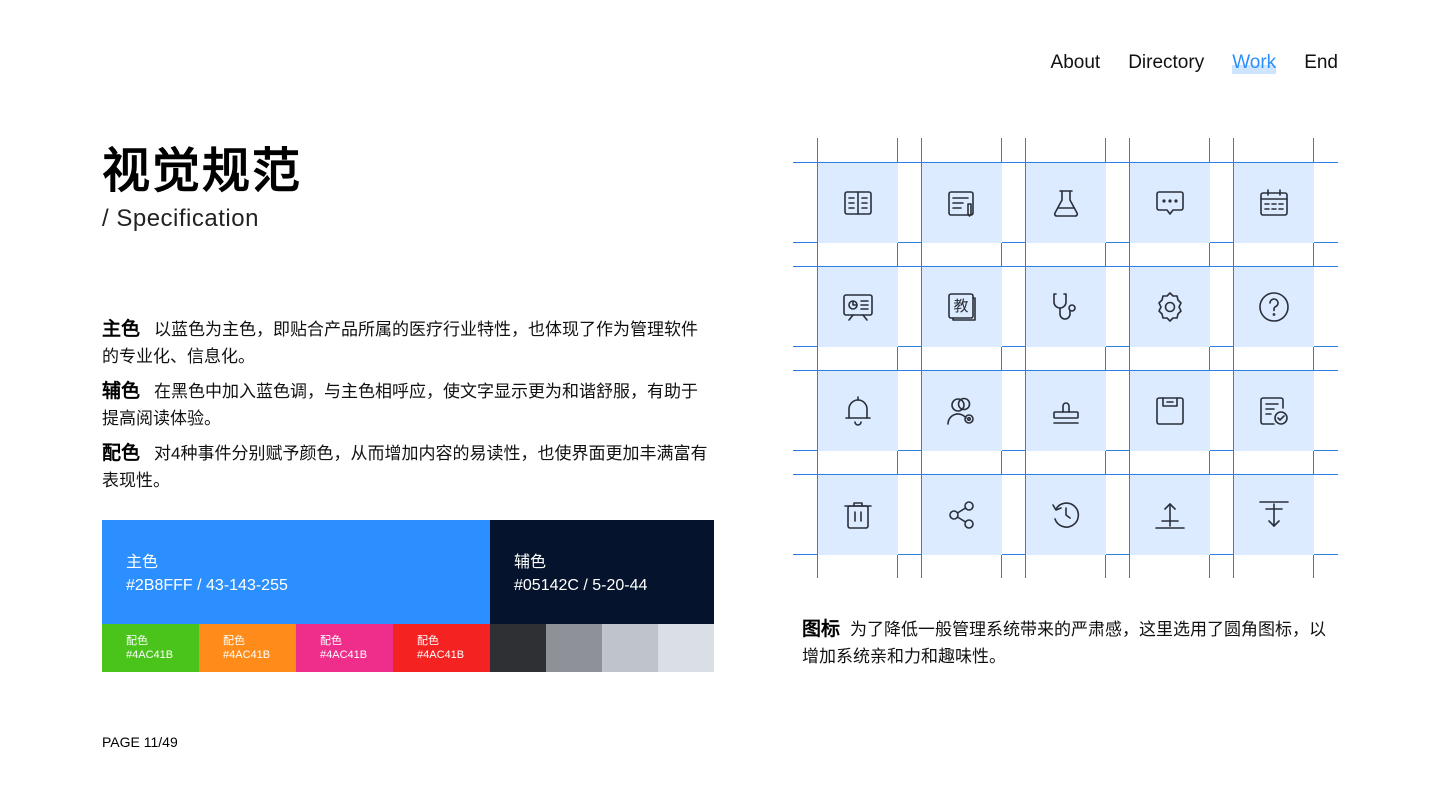  Describe the element at coordinates (1166, 63) in the screenshot. I see `nav-directory-link: Directory` at that location.